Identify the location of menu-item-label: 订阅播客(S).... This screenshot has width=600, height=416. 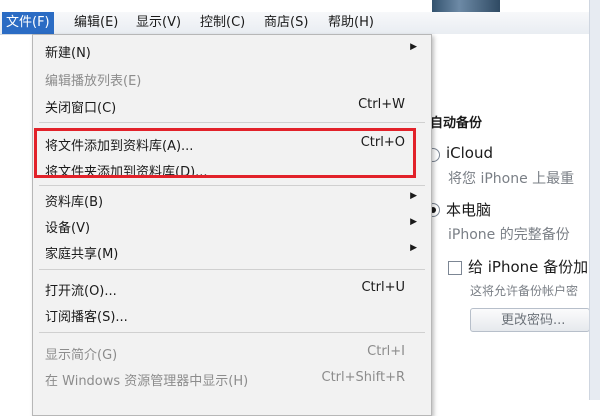
(86, 317).